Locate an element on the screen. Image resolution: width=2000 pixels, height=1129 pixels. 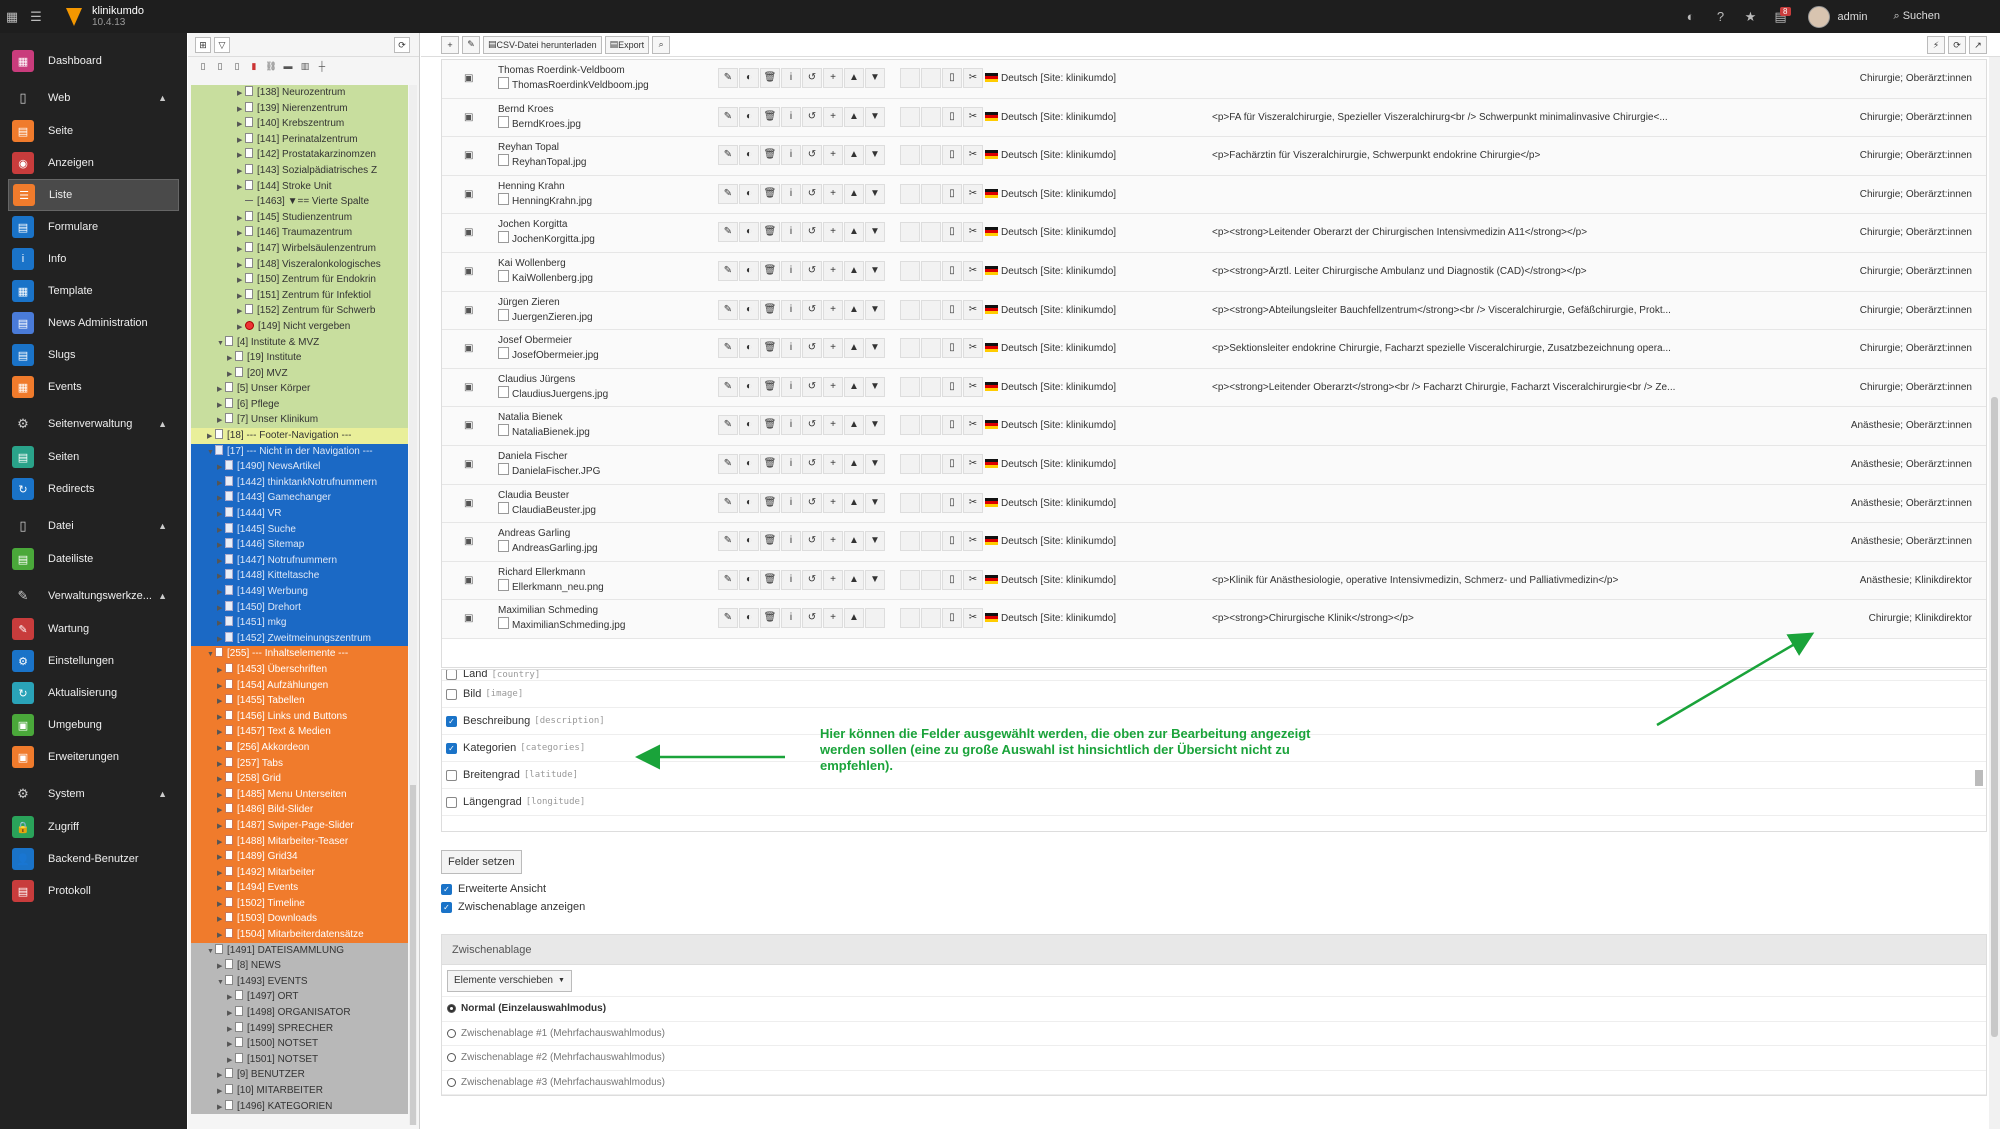
tree-node: ▶ [1488] Mitarbeiter-Teaser is located at coordinates (299, 841).